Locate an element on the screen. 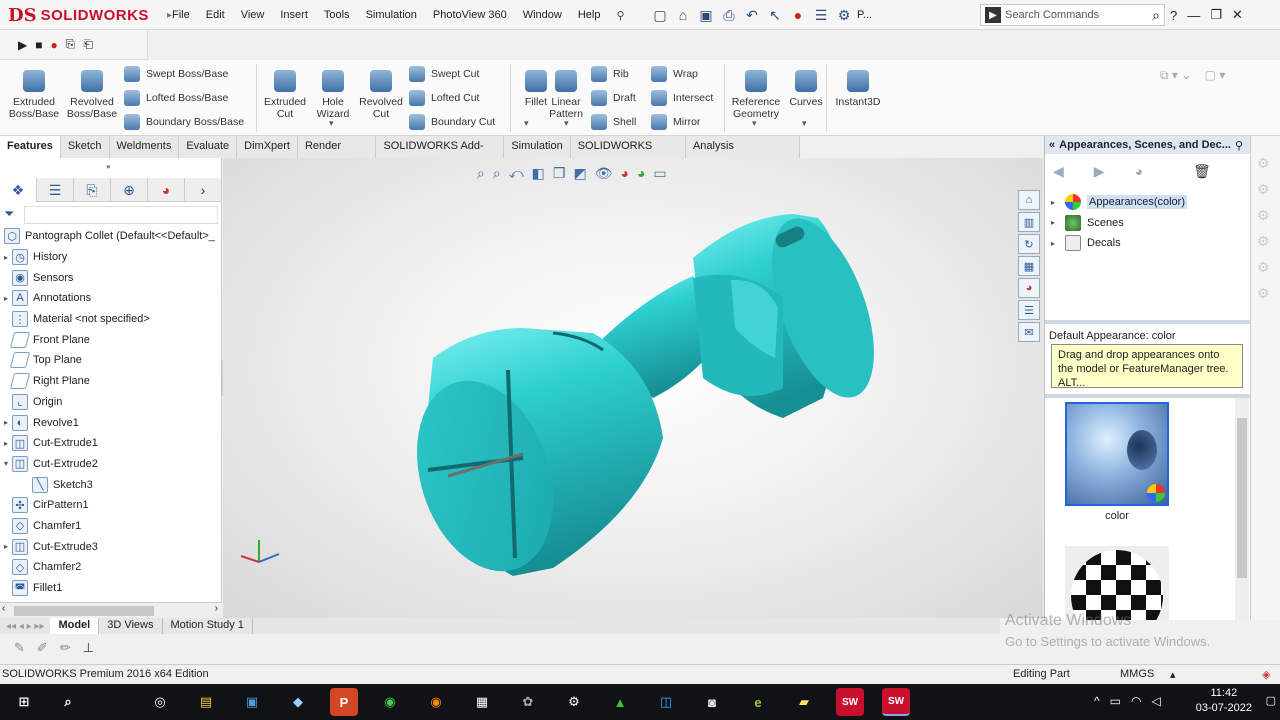 The height and width of the screenshot is (720, 1280). firefox-icon: ◉ is located at coordinates (436, 702).